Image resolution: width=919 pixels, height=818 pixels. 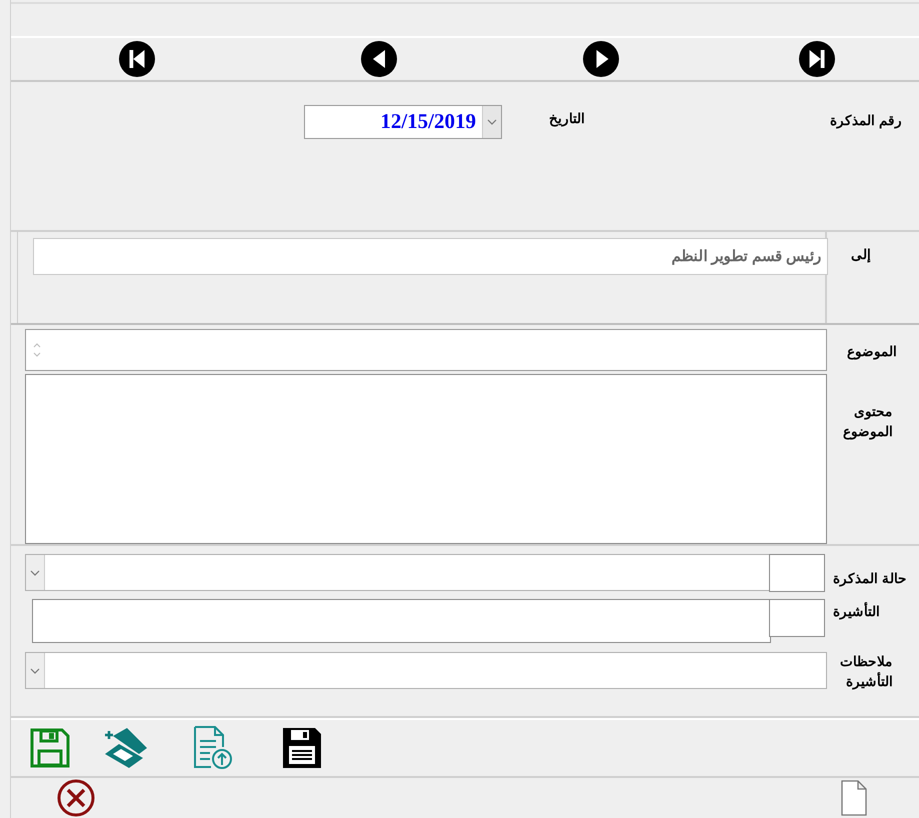 I want to click on date-picker: 12/15/2019, so click(x=403, y=121).